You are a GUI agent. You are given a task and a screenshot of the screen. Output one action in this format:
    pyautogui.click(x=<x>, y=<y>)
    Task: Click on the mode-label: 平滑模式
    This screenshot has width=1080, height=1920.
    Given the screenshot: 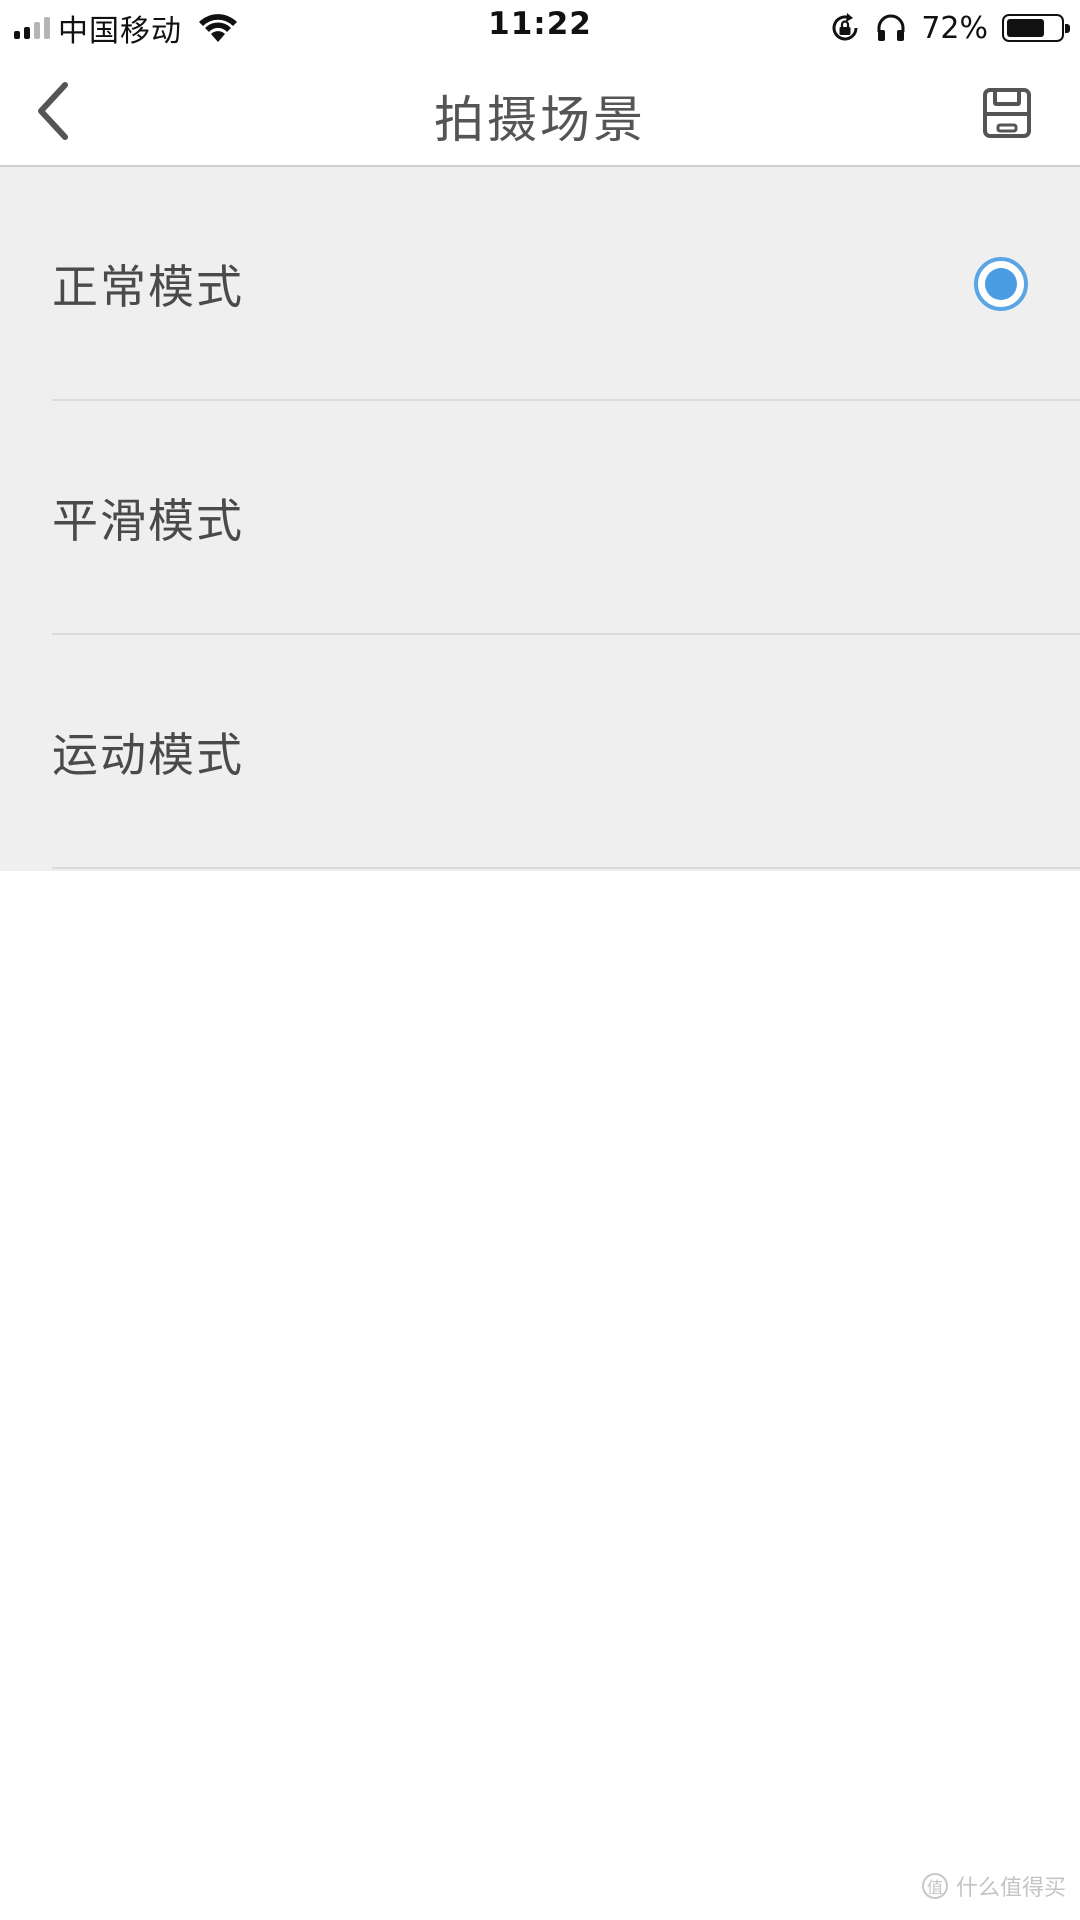 What is the action you would take?
    pyautogui.click(x=148, y=521)
    